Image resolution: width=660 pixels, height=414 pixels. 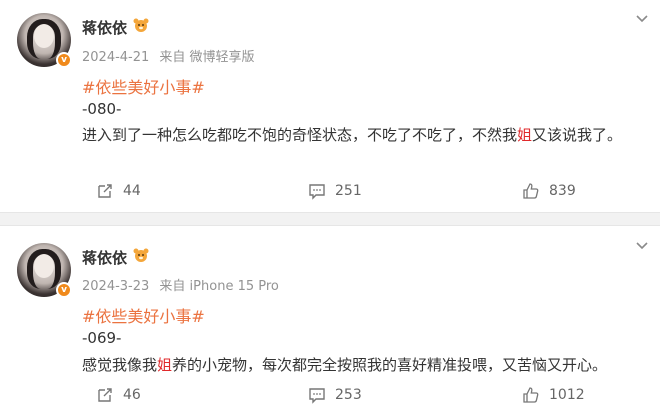 I want to click on like-button: 839, so click(x=549, y=191).